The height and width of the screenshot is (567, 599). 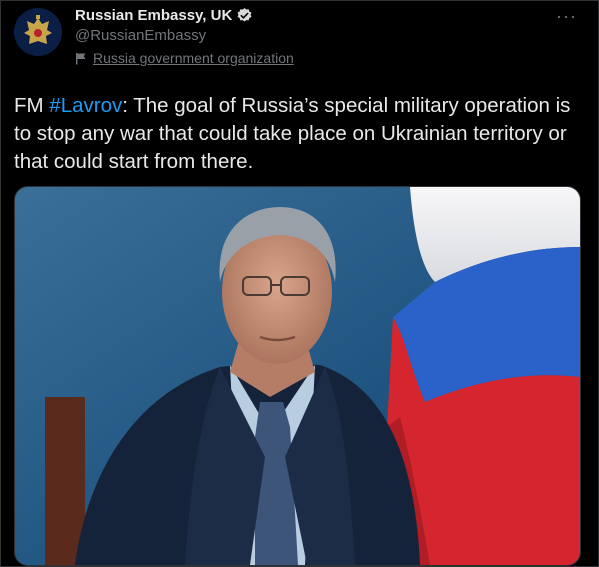 I want to click on verified-badge-icon, so click(x=244, y=15).